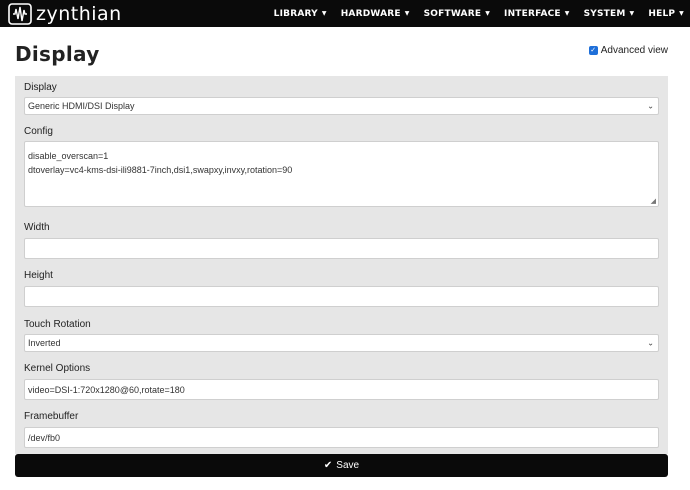 This screenshot has width=690, height=490. I want to click on touch-rotation-select-value: Inverted, so click(44, 343).